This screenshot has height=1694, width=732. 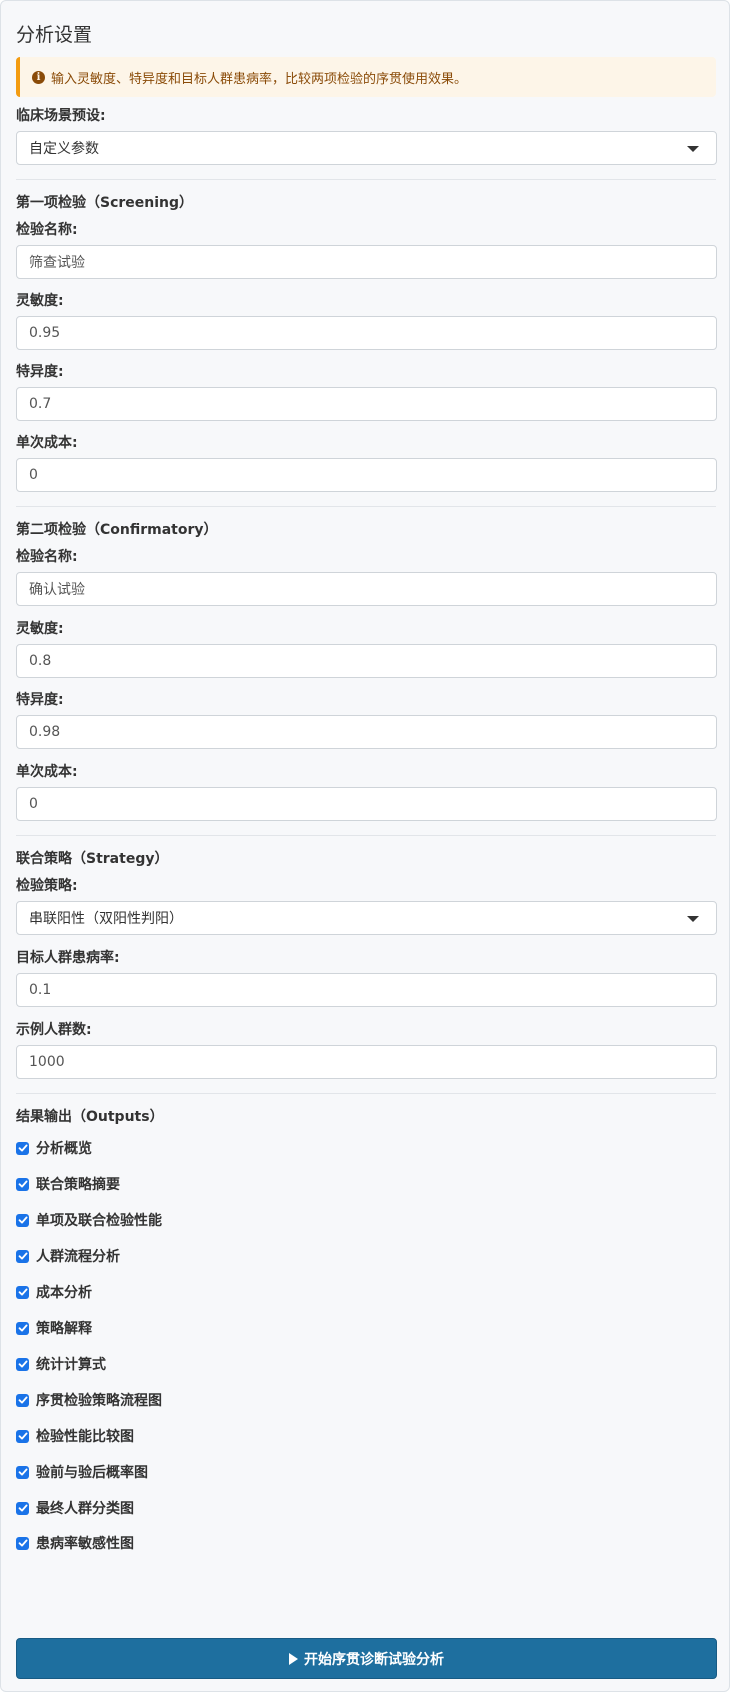 I want to click on run-analysis-button: 开始序贯诊断试验分析, so click(x=366, y=1658).